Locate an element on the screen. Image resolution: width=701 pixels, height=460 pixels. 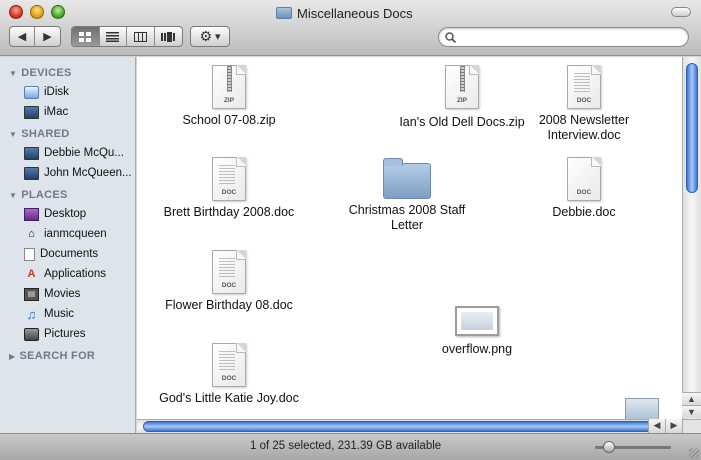
documents-icon is located at coordinates (29, 254).